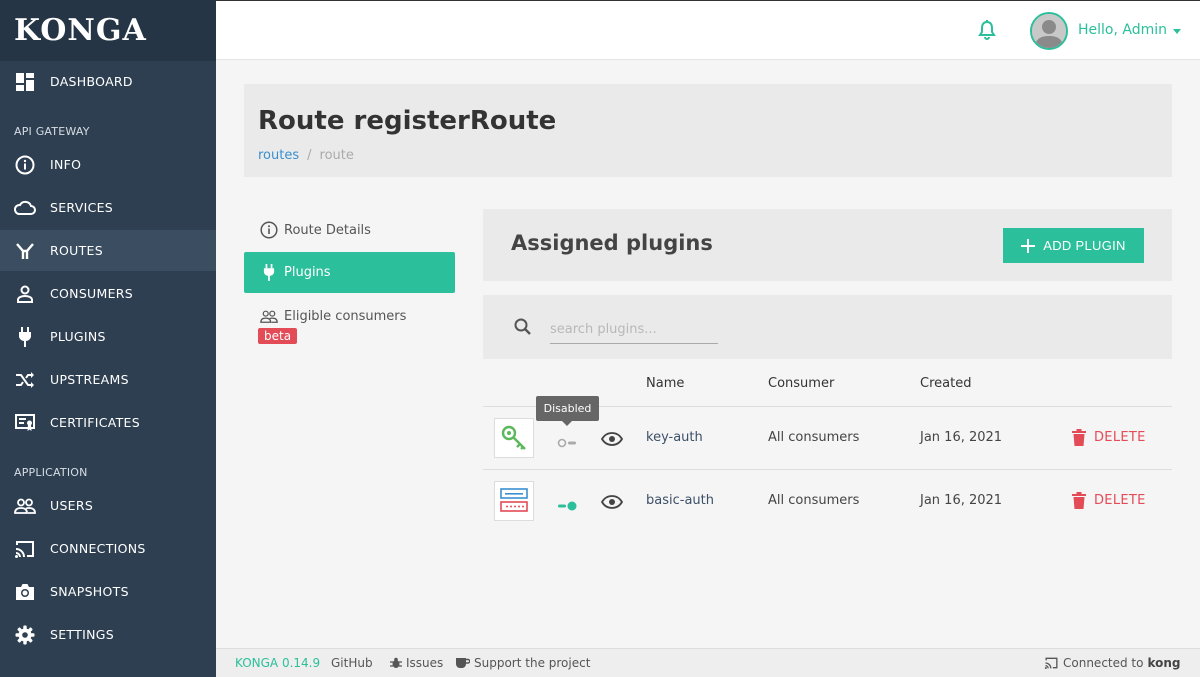 This screenshot has width=1200, height=677. What do you see at coordinates (25, 82) in the screenshot?
I see `dashboard-icon` at bounding box center [25, 82].